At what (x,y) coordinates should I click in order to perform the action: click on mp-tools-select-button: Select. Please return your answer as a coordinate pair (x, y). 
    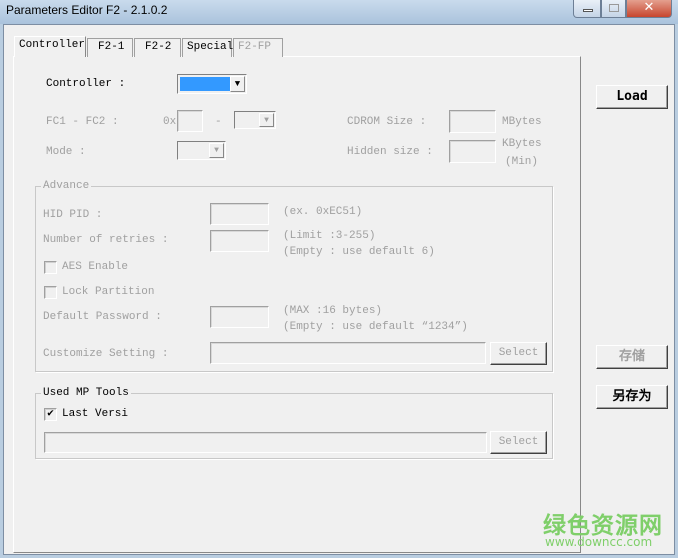
    Looking at the image, I should click on (518, 442).